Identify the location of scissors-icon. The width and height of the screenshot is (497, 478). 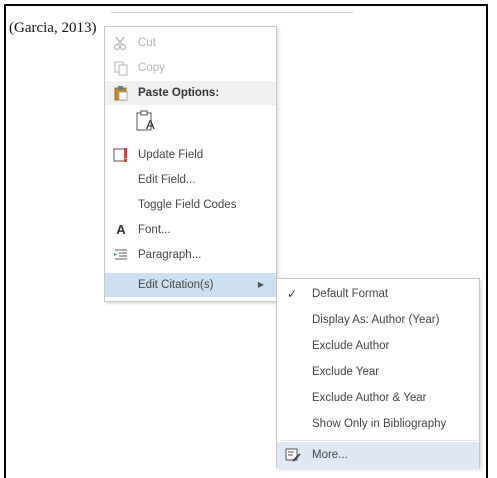
(121, 43).